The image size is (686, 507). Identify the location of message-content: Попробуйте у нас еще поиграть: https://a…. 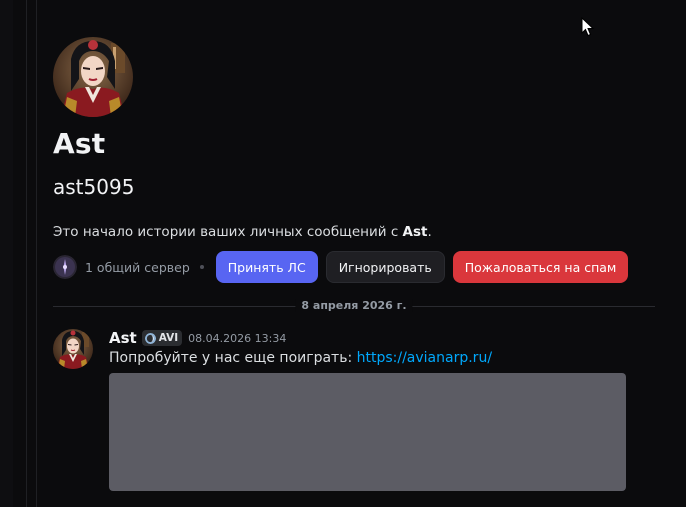
(300, 358).